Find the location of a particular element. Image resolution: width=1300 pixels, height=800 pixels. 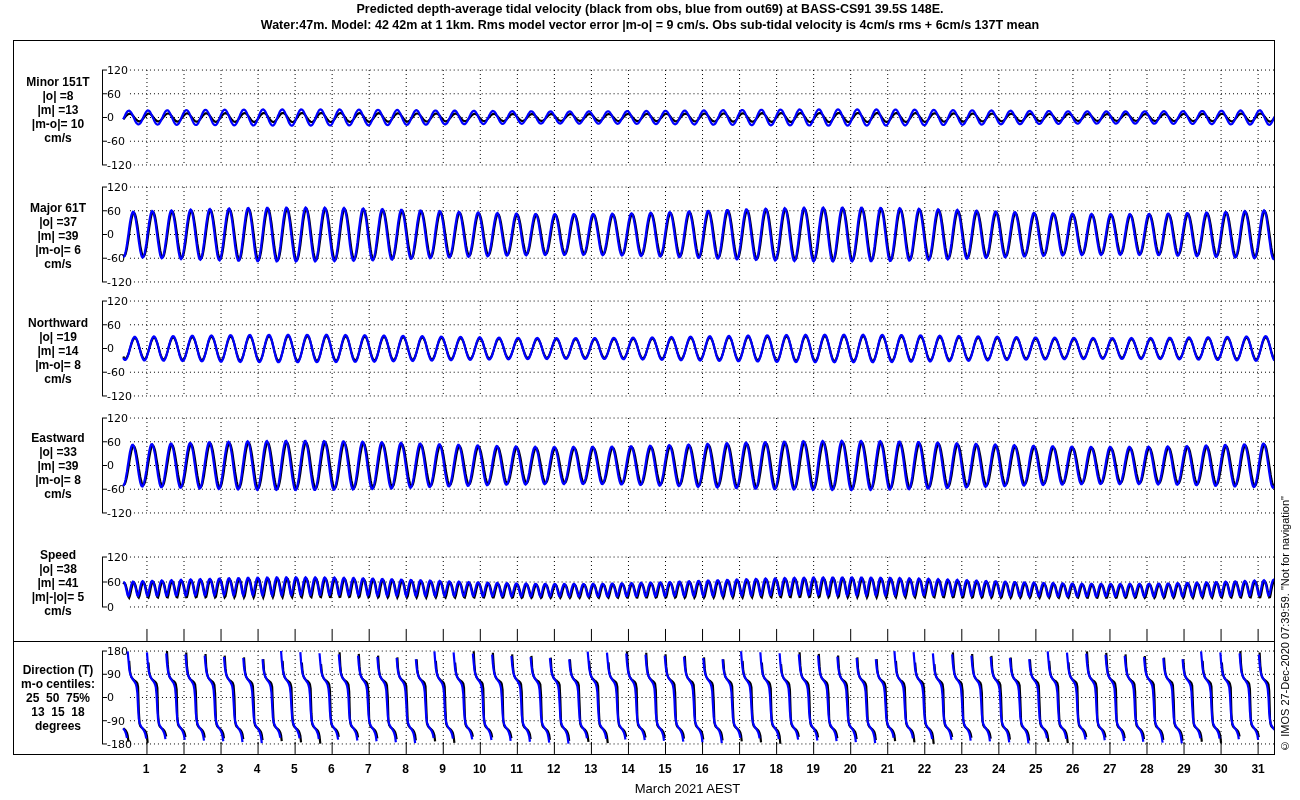

axis-tick-label: -180 is located at coordinates (119, 744).